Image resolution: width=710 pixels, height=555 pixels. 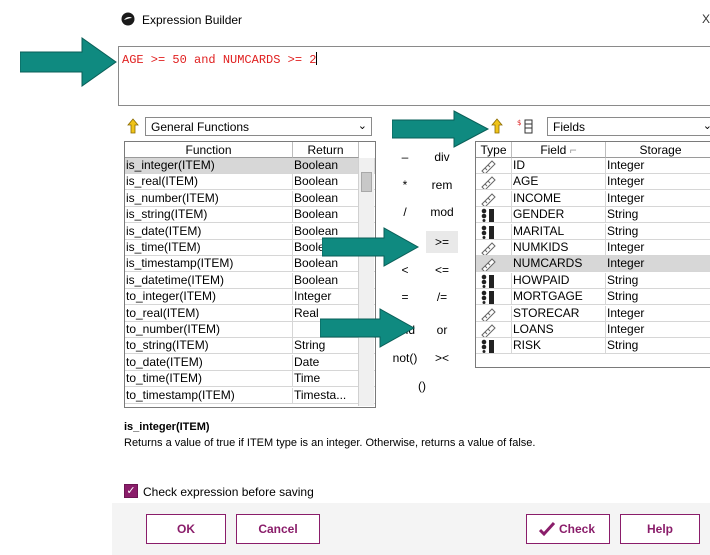 What do you see at coordinates (442, 242) in the screenshot?
I see `operator-button: >=` at bounding box center [442, 242].